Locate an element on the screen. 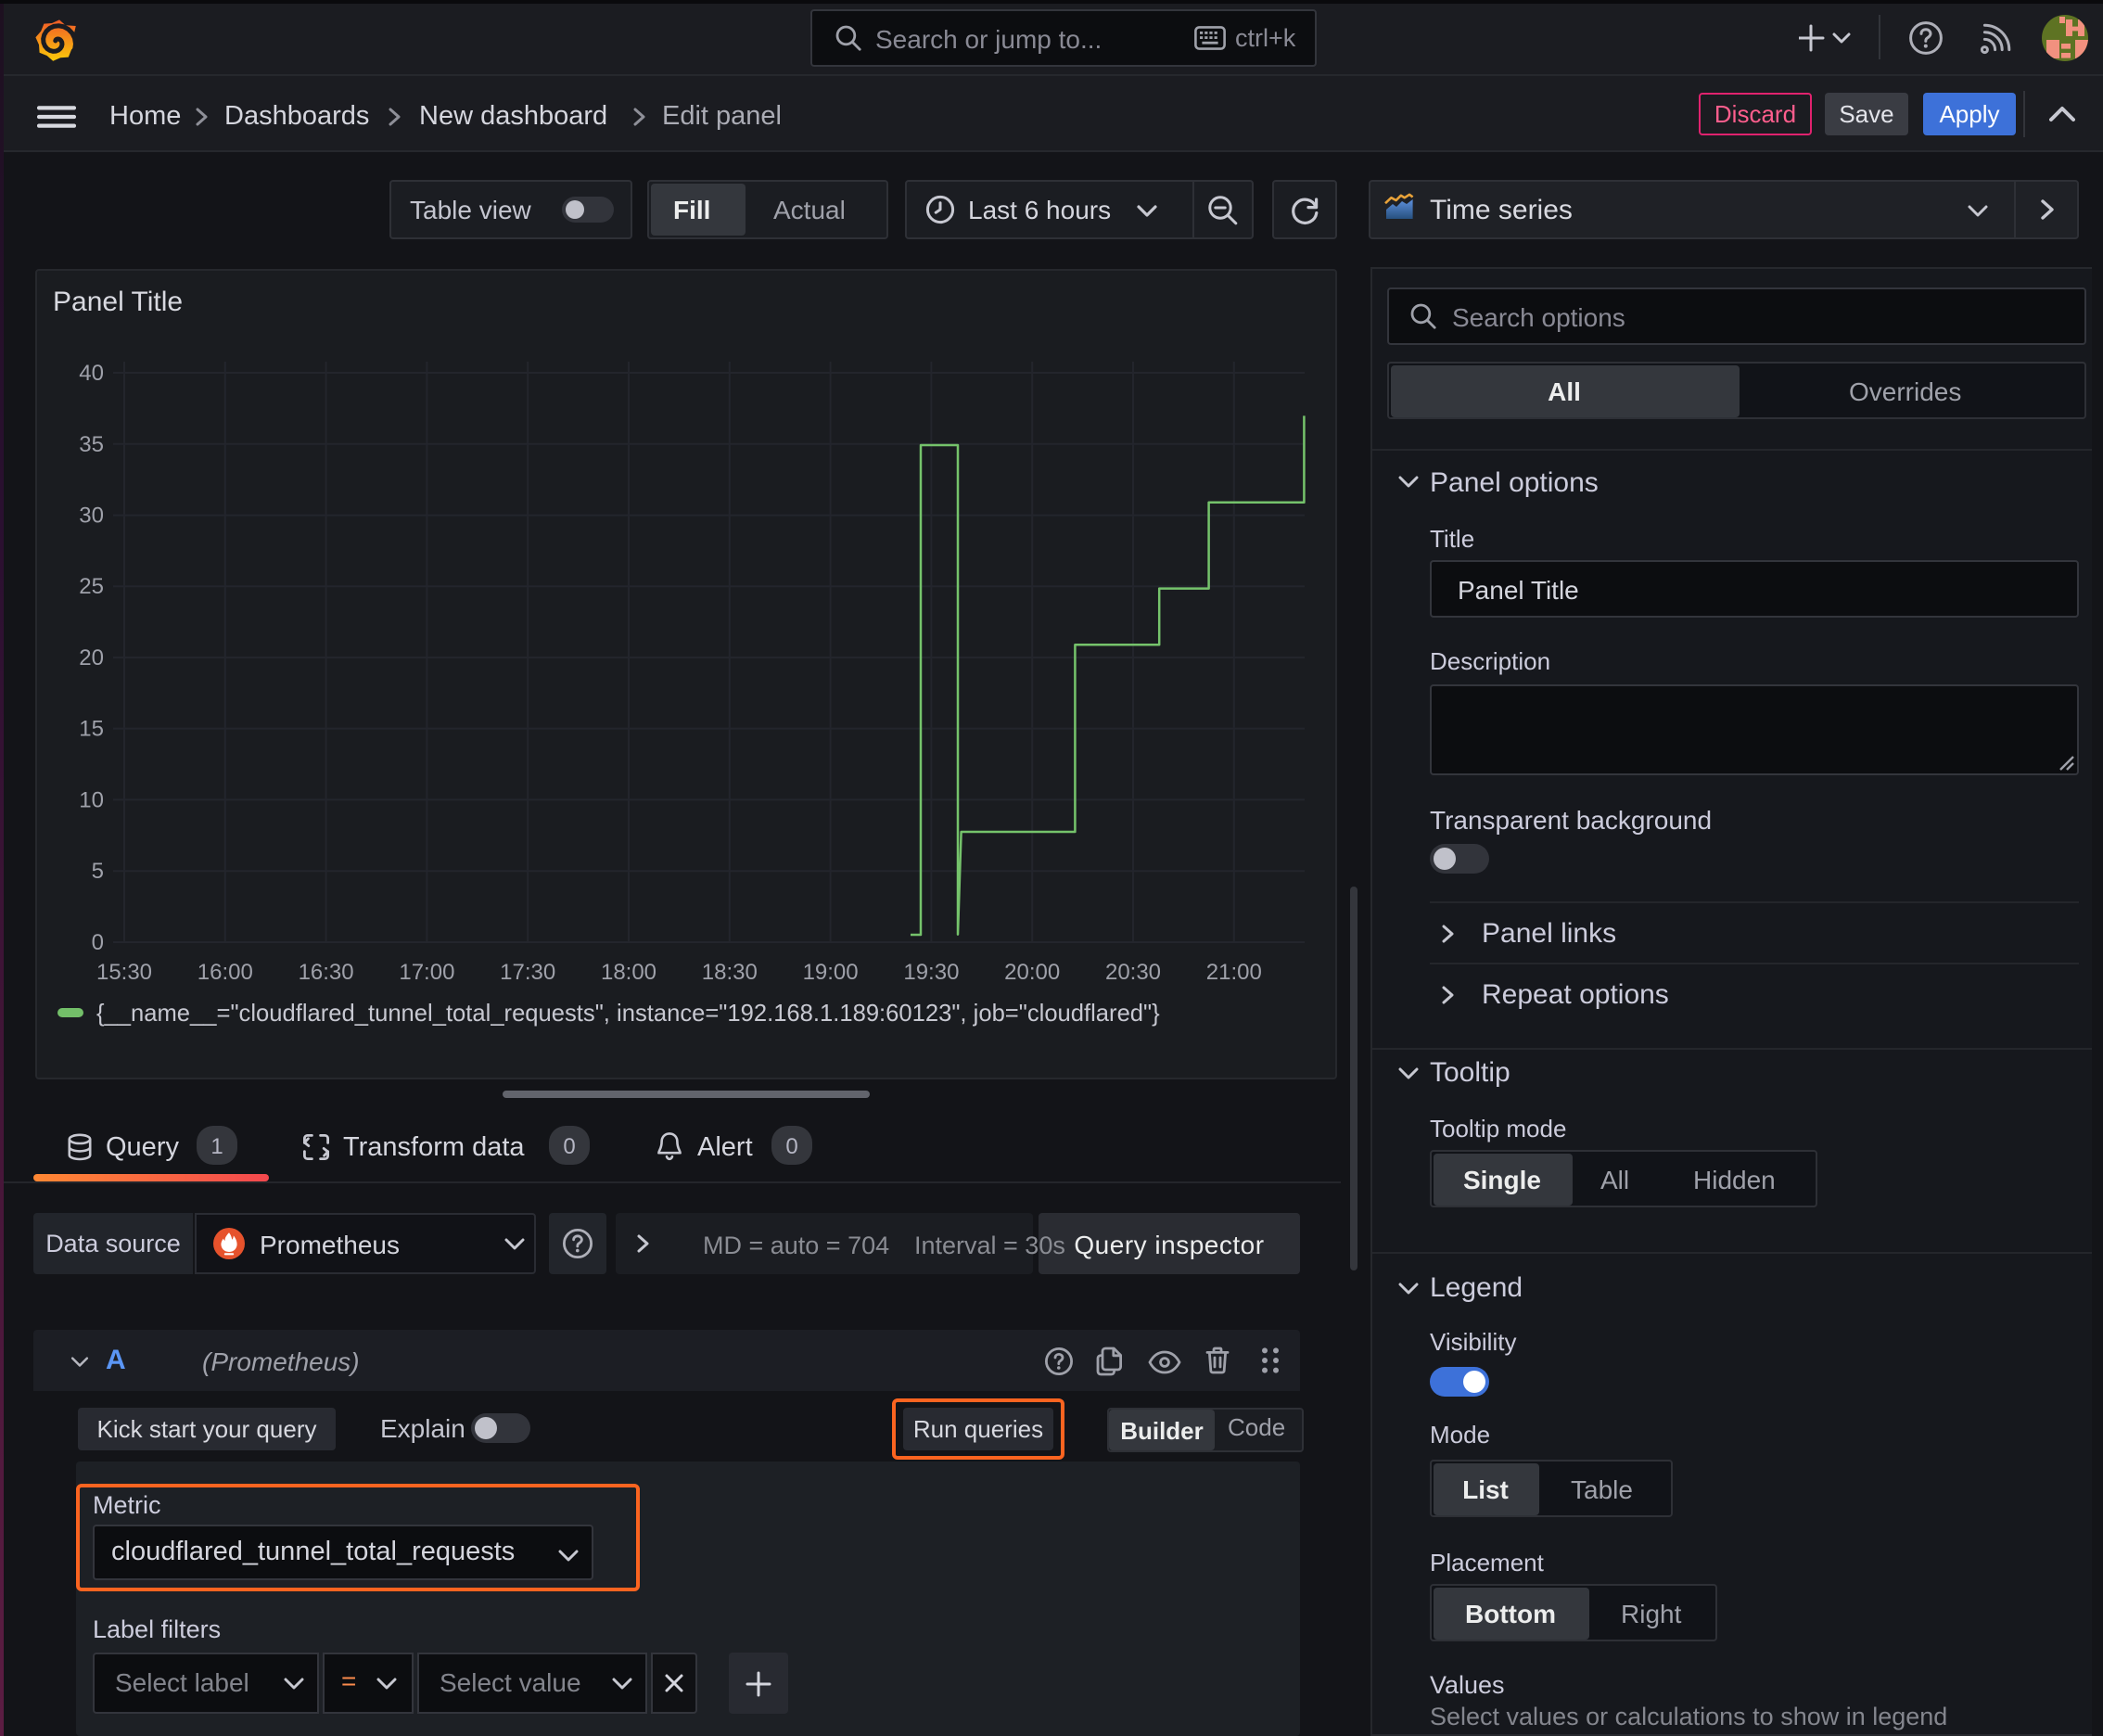 This screenshot has height=1736, width=2103. svg-text: 17:30 is located at coordinates (527, 972).